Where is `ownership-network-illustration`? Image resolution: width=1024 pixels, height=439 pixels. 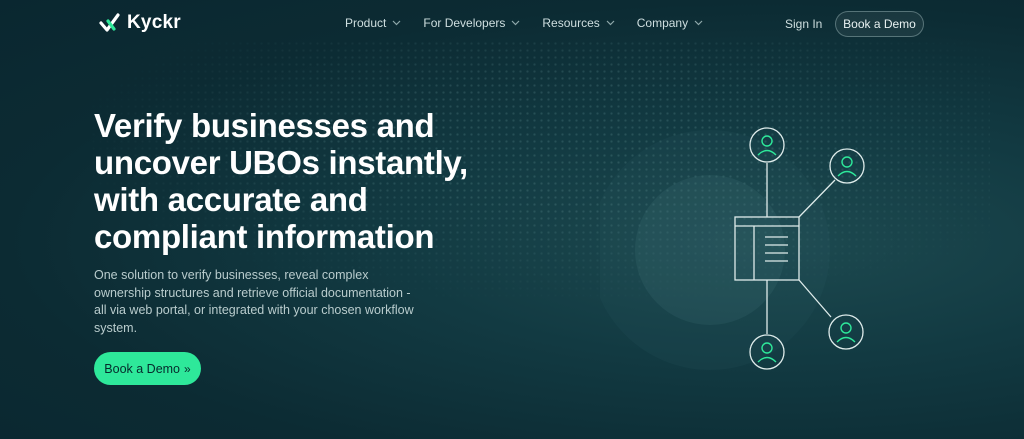
ownership-network-illustration is located at coordinates (732, 248).